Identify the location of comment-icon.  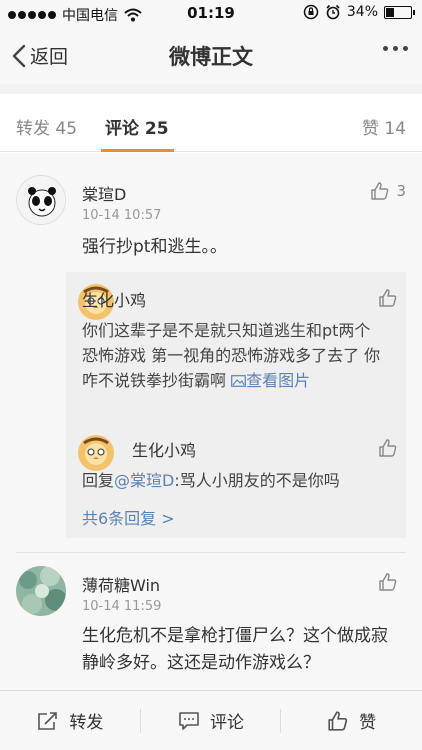
(189, 720).